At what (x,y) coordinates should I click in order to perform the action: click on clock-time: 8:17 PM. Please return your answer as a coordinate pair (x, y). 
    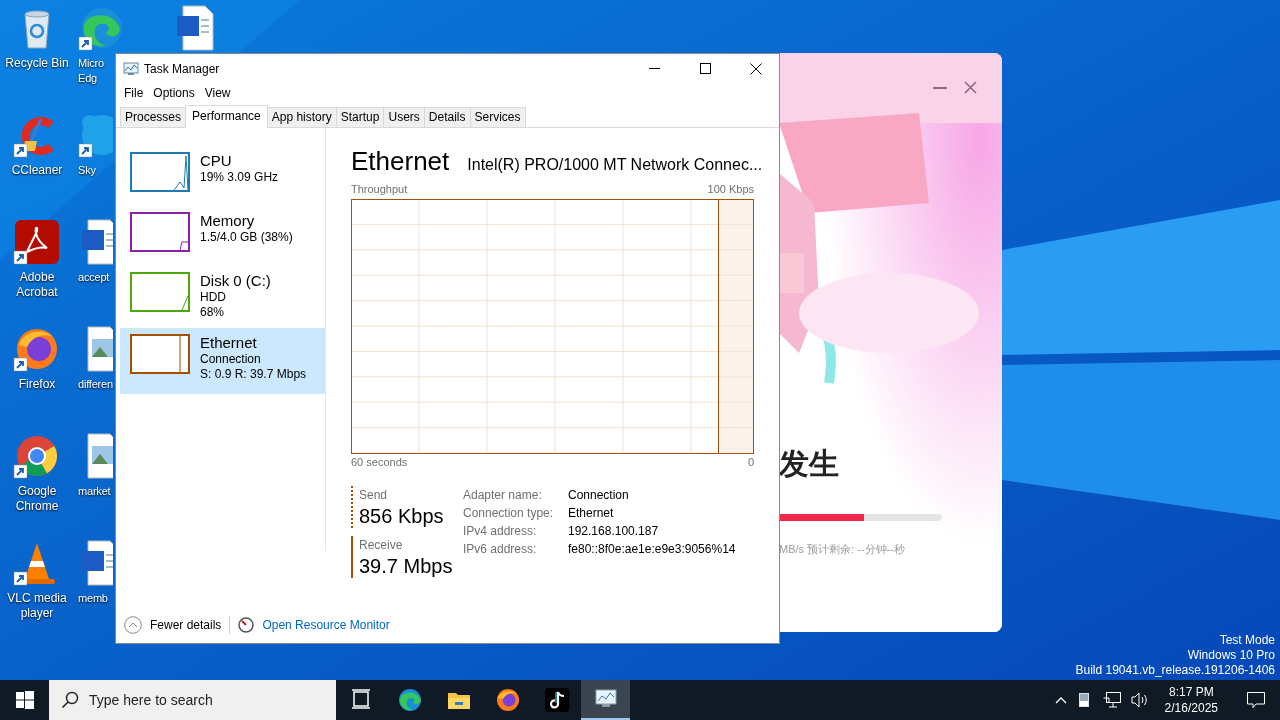
    Looking at the image, I should click on (1191, 692).